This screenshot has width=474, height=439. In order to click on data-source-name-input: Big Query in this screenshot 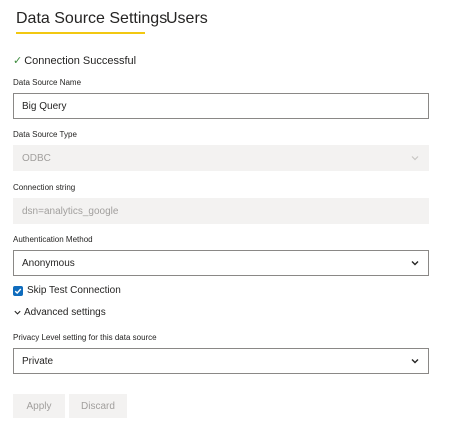, I will do `click(221, 106)`.